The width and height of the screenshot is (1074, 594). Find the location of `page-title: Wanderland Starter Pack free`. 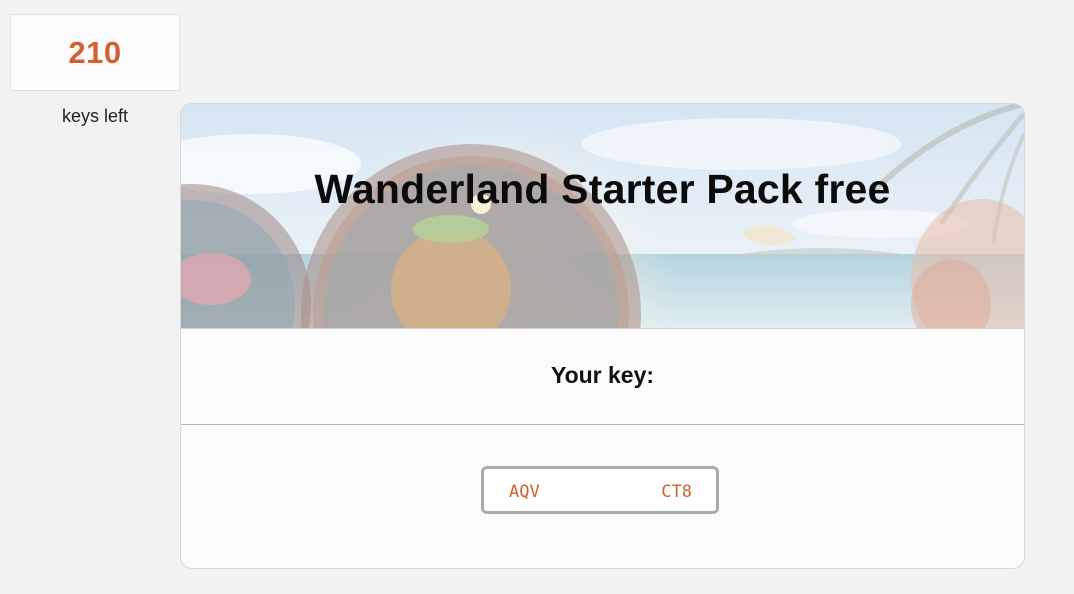

page-title: Wanderland Starter Pack free is located at coordinates (602, 189).